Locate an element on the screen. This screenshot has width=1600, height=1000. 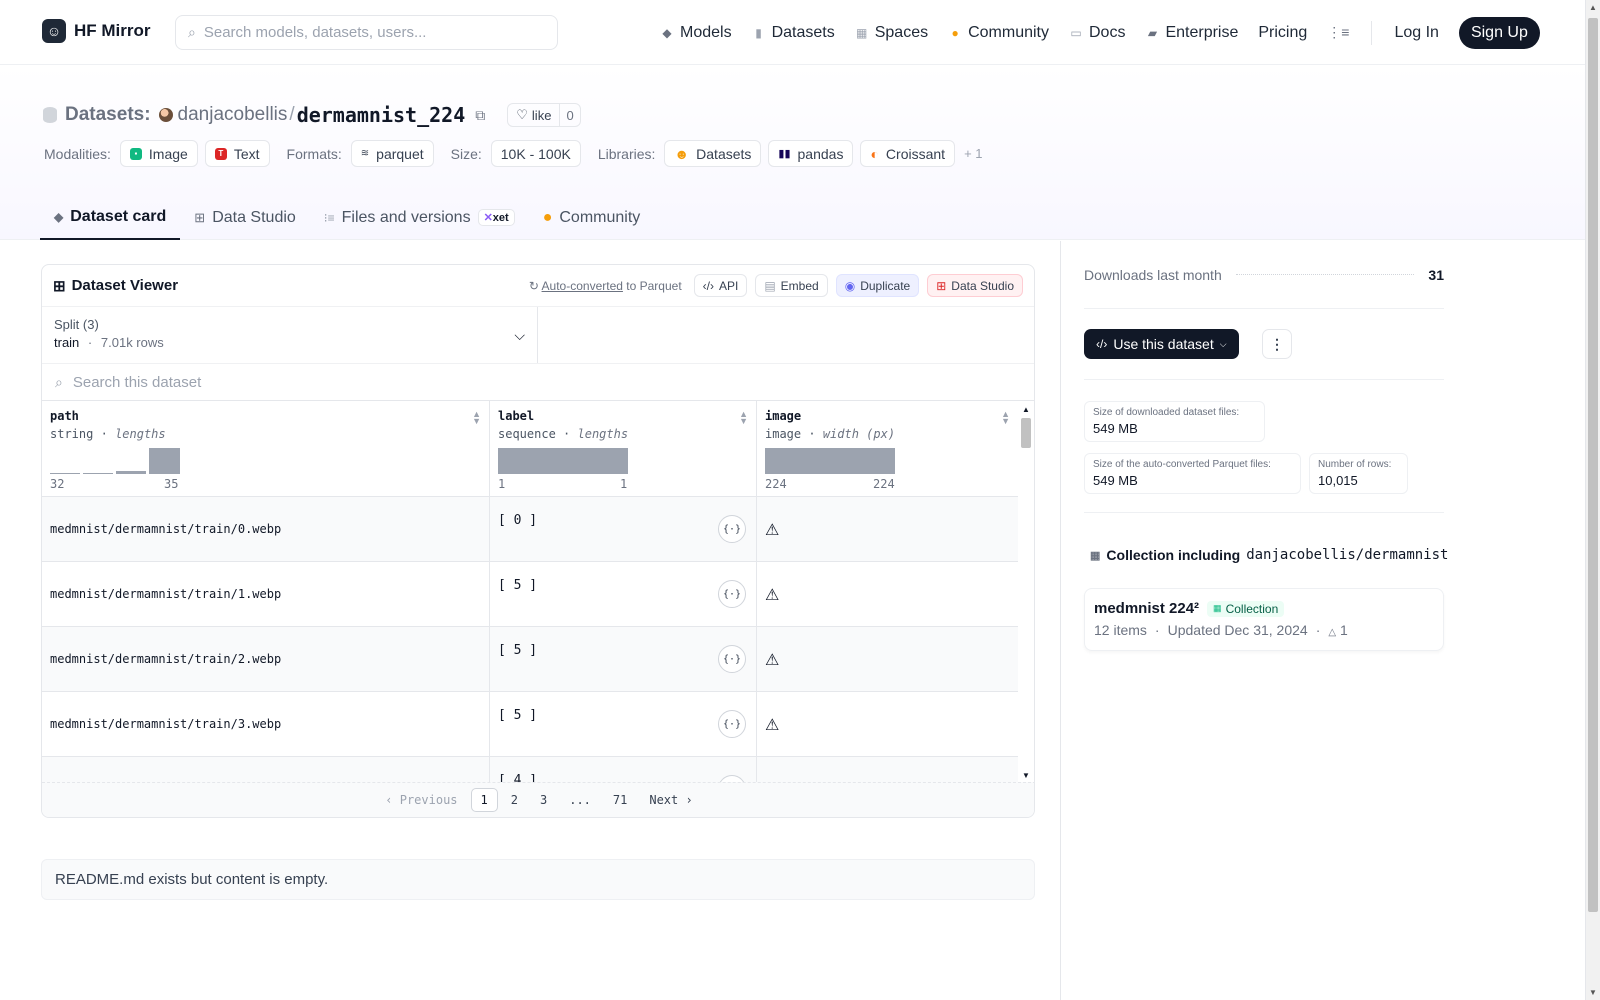
kebab-icon: ⋮ is located at coordinates (1277, 344).